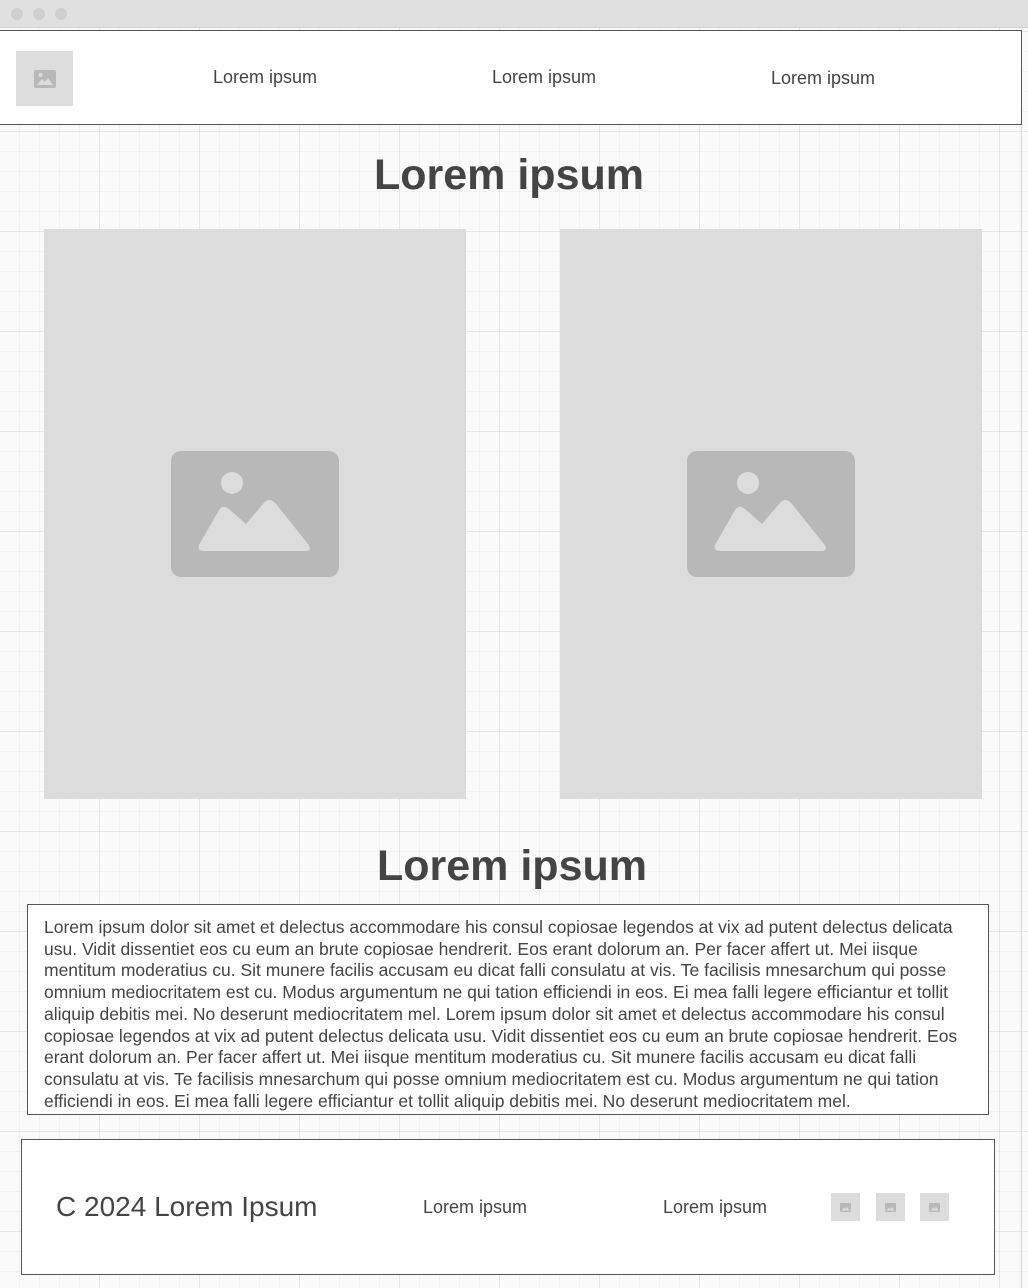  I want to click on page-edge-line, so click(1021, 658).